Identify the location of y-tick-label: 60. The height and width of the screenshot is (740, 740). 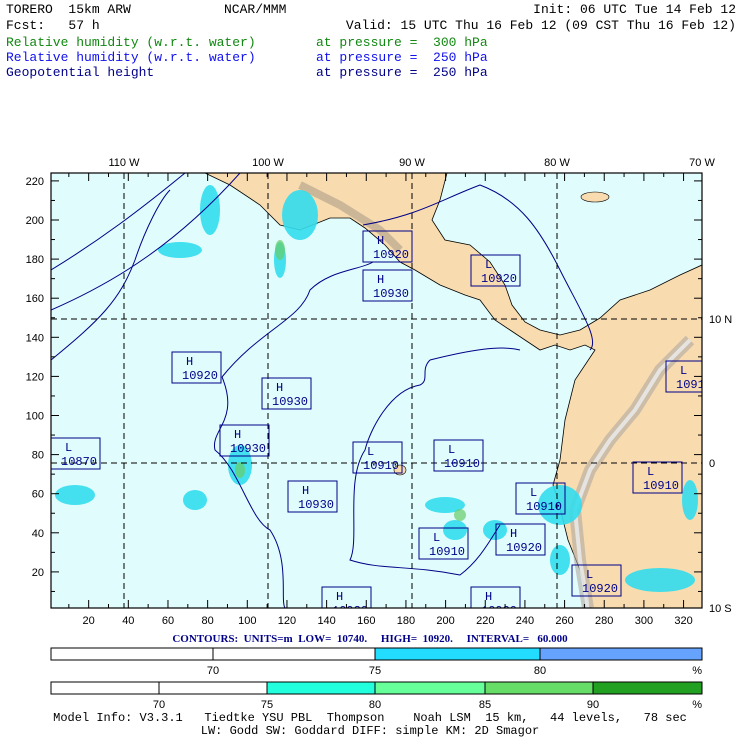
(38, 495).